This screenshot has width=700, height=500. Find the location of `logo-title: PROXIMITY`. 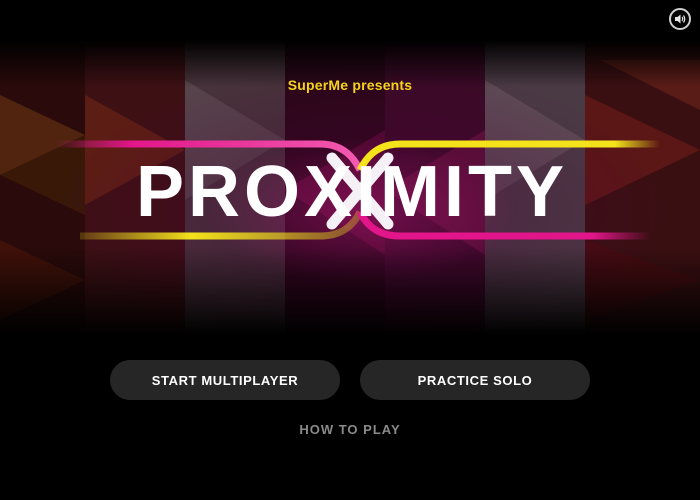

logo-title: PROXIMITY is located at coordinates (352, 192).